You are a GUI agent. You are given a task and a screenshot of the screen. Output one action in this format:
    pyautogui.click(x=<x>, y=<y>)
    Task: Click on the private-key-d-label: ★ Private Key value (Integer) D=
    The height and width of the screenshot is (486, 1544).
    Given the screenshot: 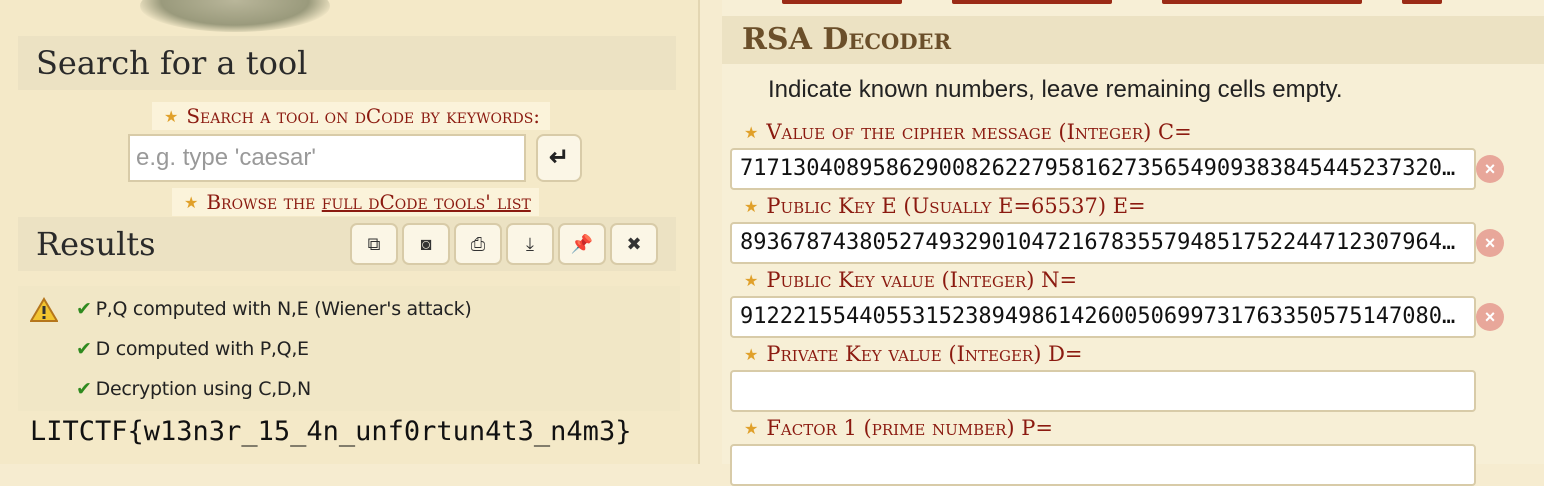 What is the action you would take?
    pyautogui.click(x=913, y=354)
    